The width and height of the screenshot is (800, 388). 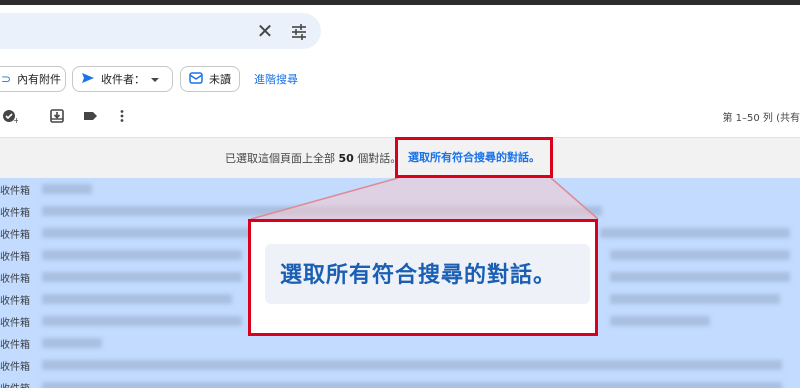 I want to click on zoom-callout-inner: 選取所有符合搜尋的對話。, so click(x=427, y=274).